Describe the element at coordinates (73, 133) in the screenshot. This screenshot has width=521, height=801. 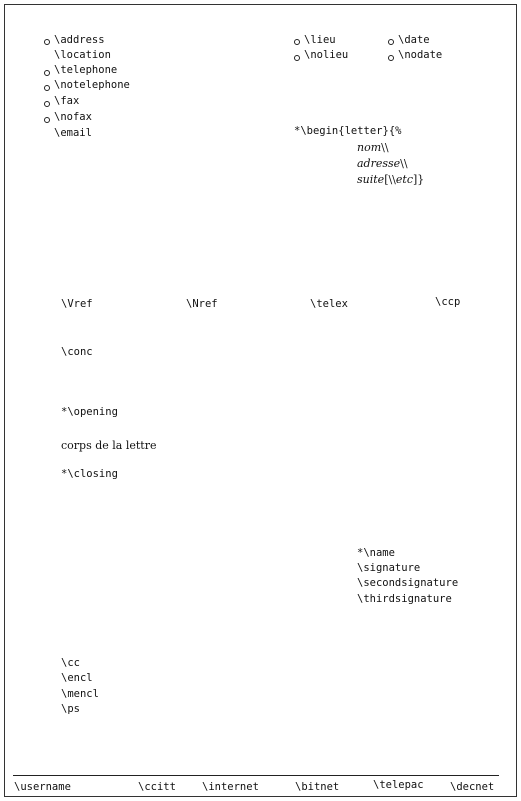
I see `email-command: \email` at that location.